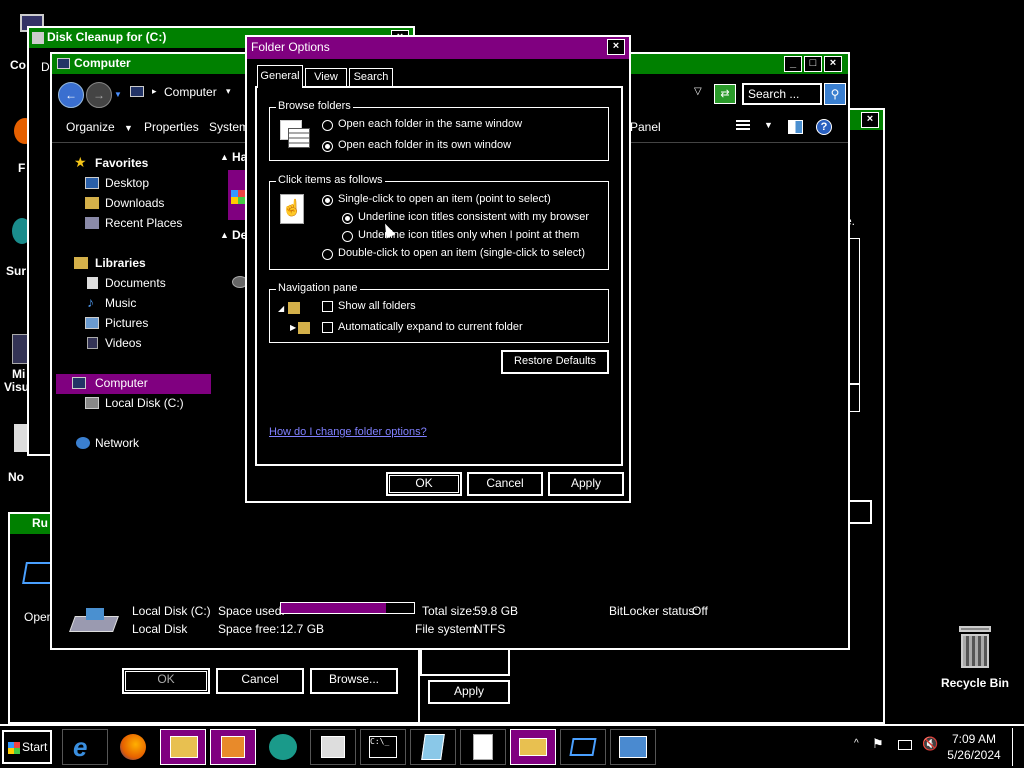  Describe the element at coordinates (99, 95) in the screenshot. I see `forward-button: →` at that location.